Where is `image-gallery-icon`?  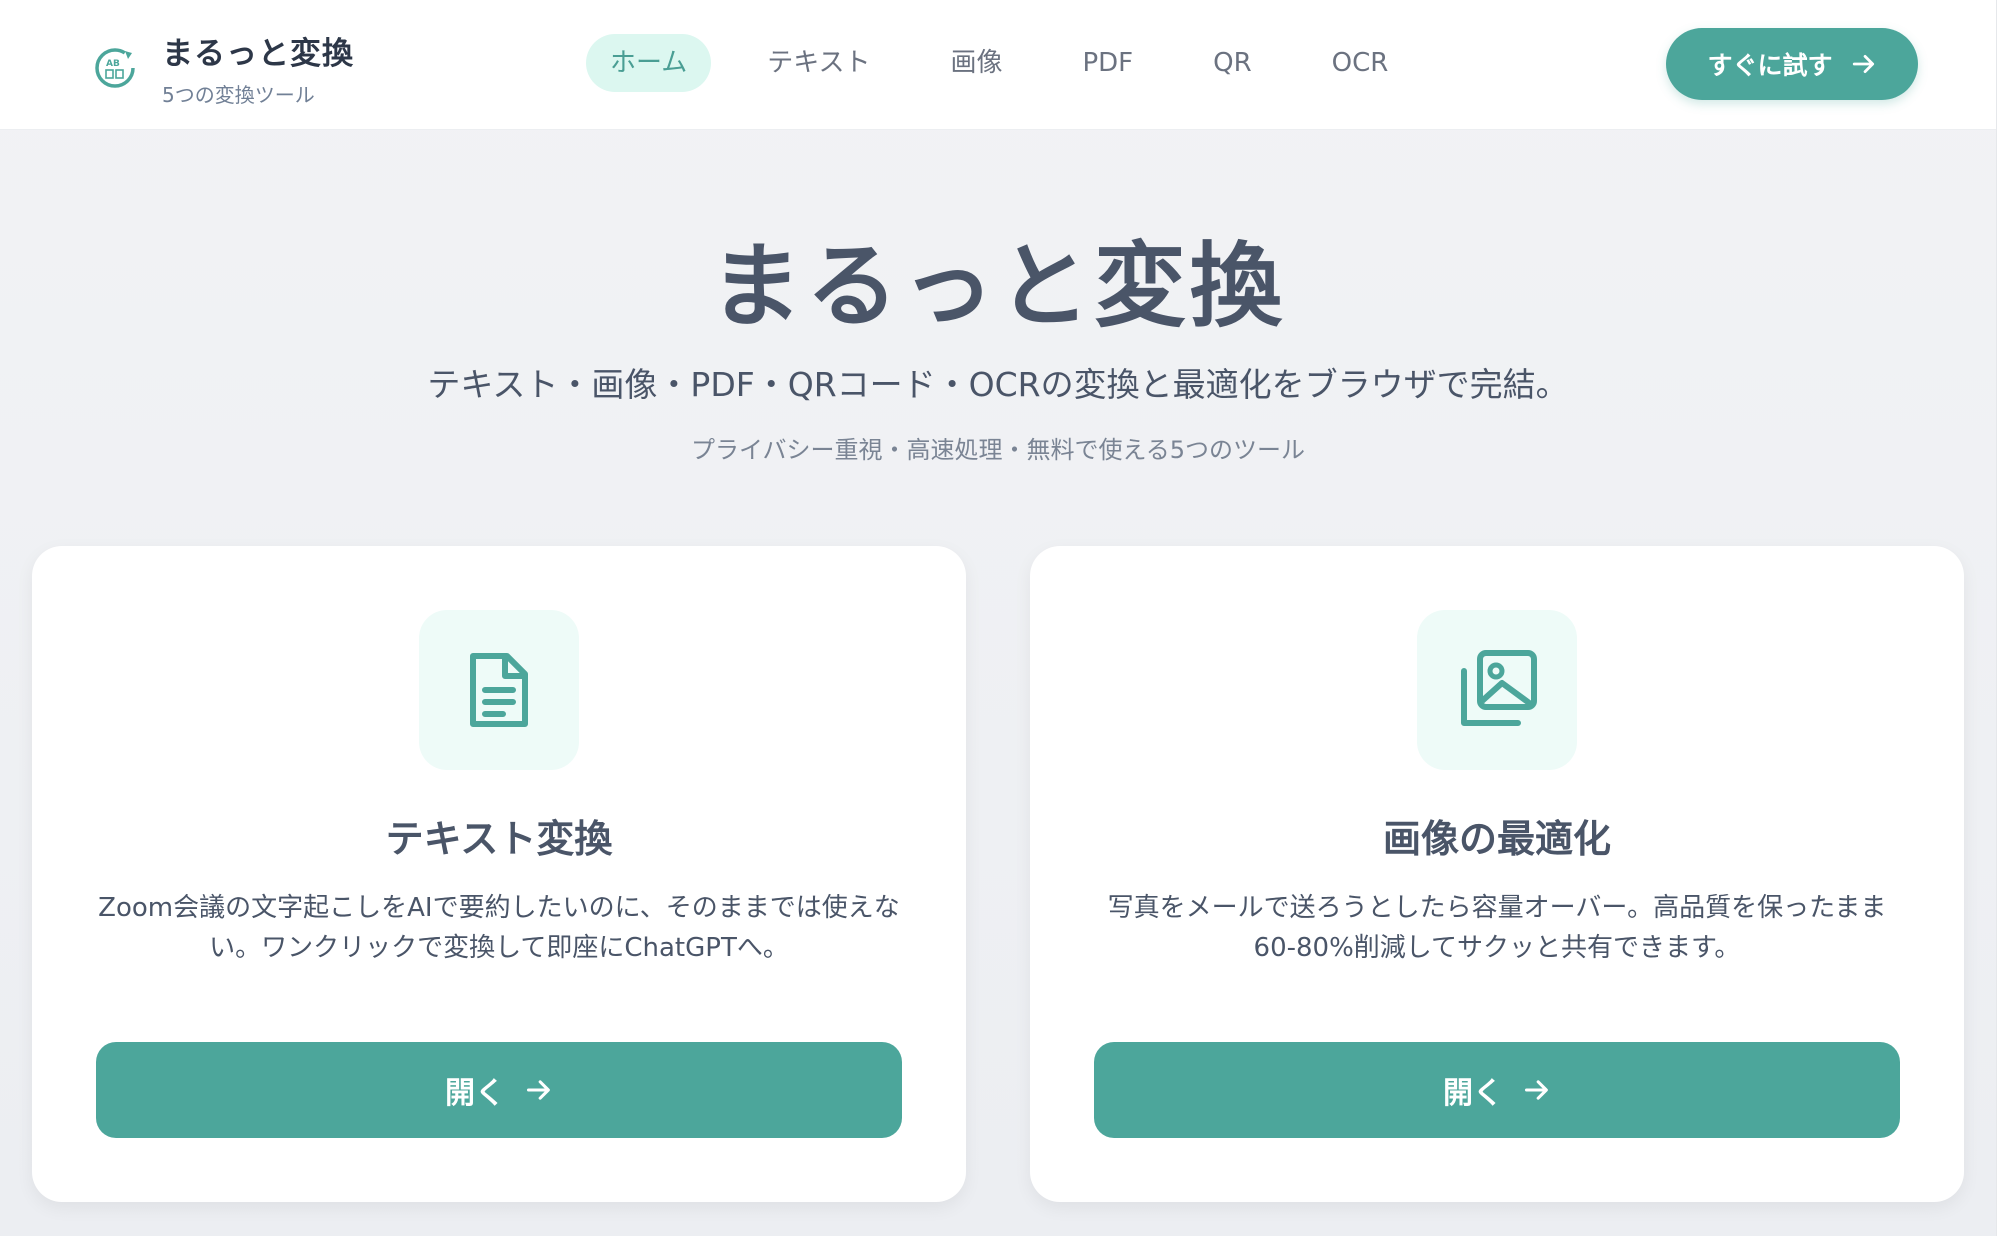 image-gallery-icon is located at coordinates (1499, 688).